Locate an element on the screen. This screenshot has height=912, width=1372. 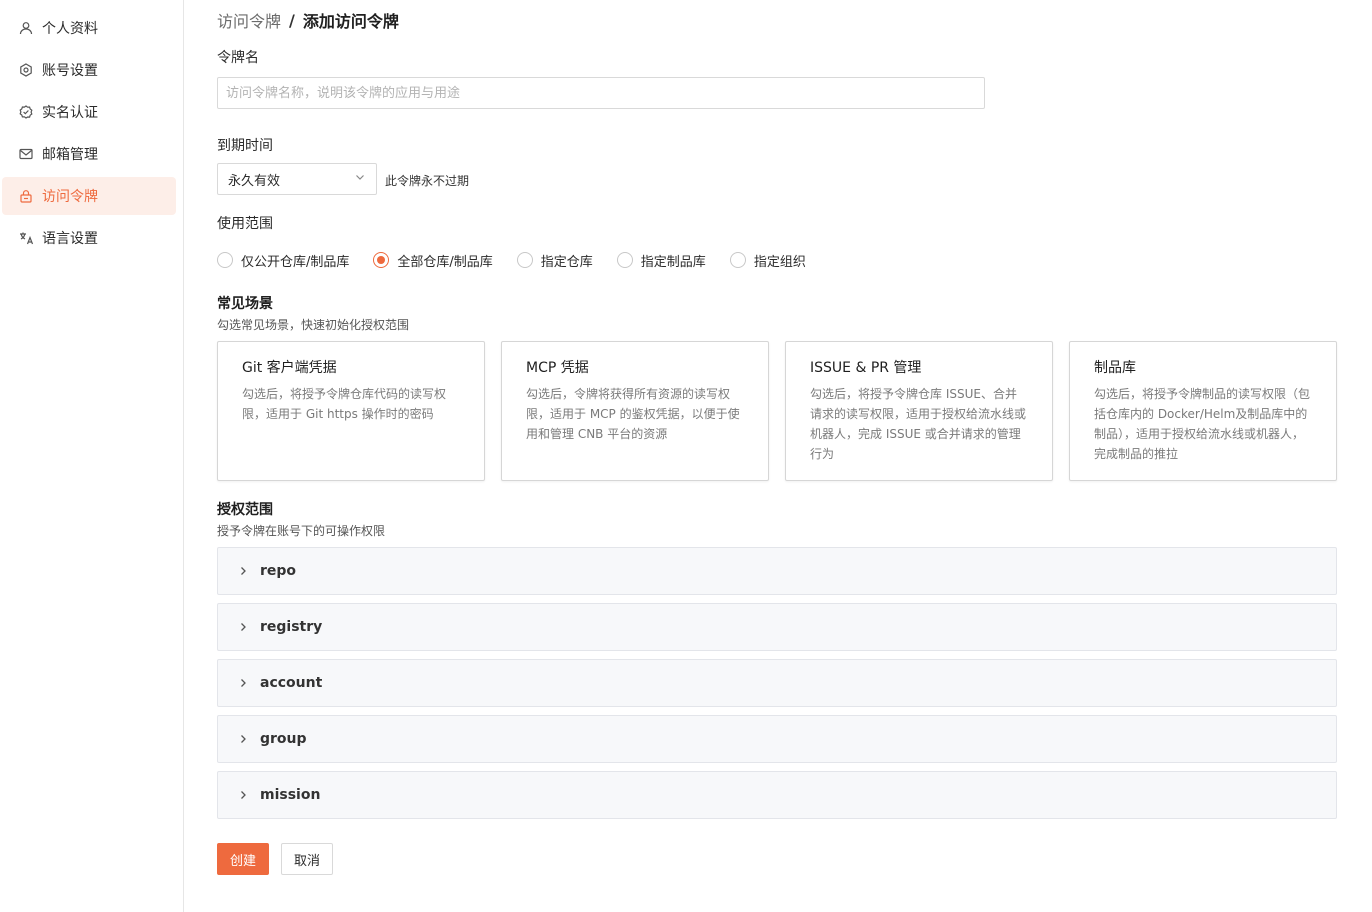
expiry-hint: 此令牌永不过期 is located at coordinates (427, 181).